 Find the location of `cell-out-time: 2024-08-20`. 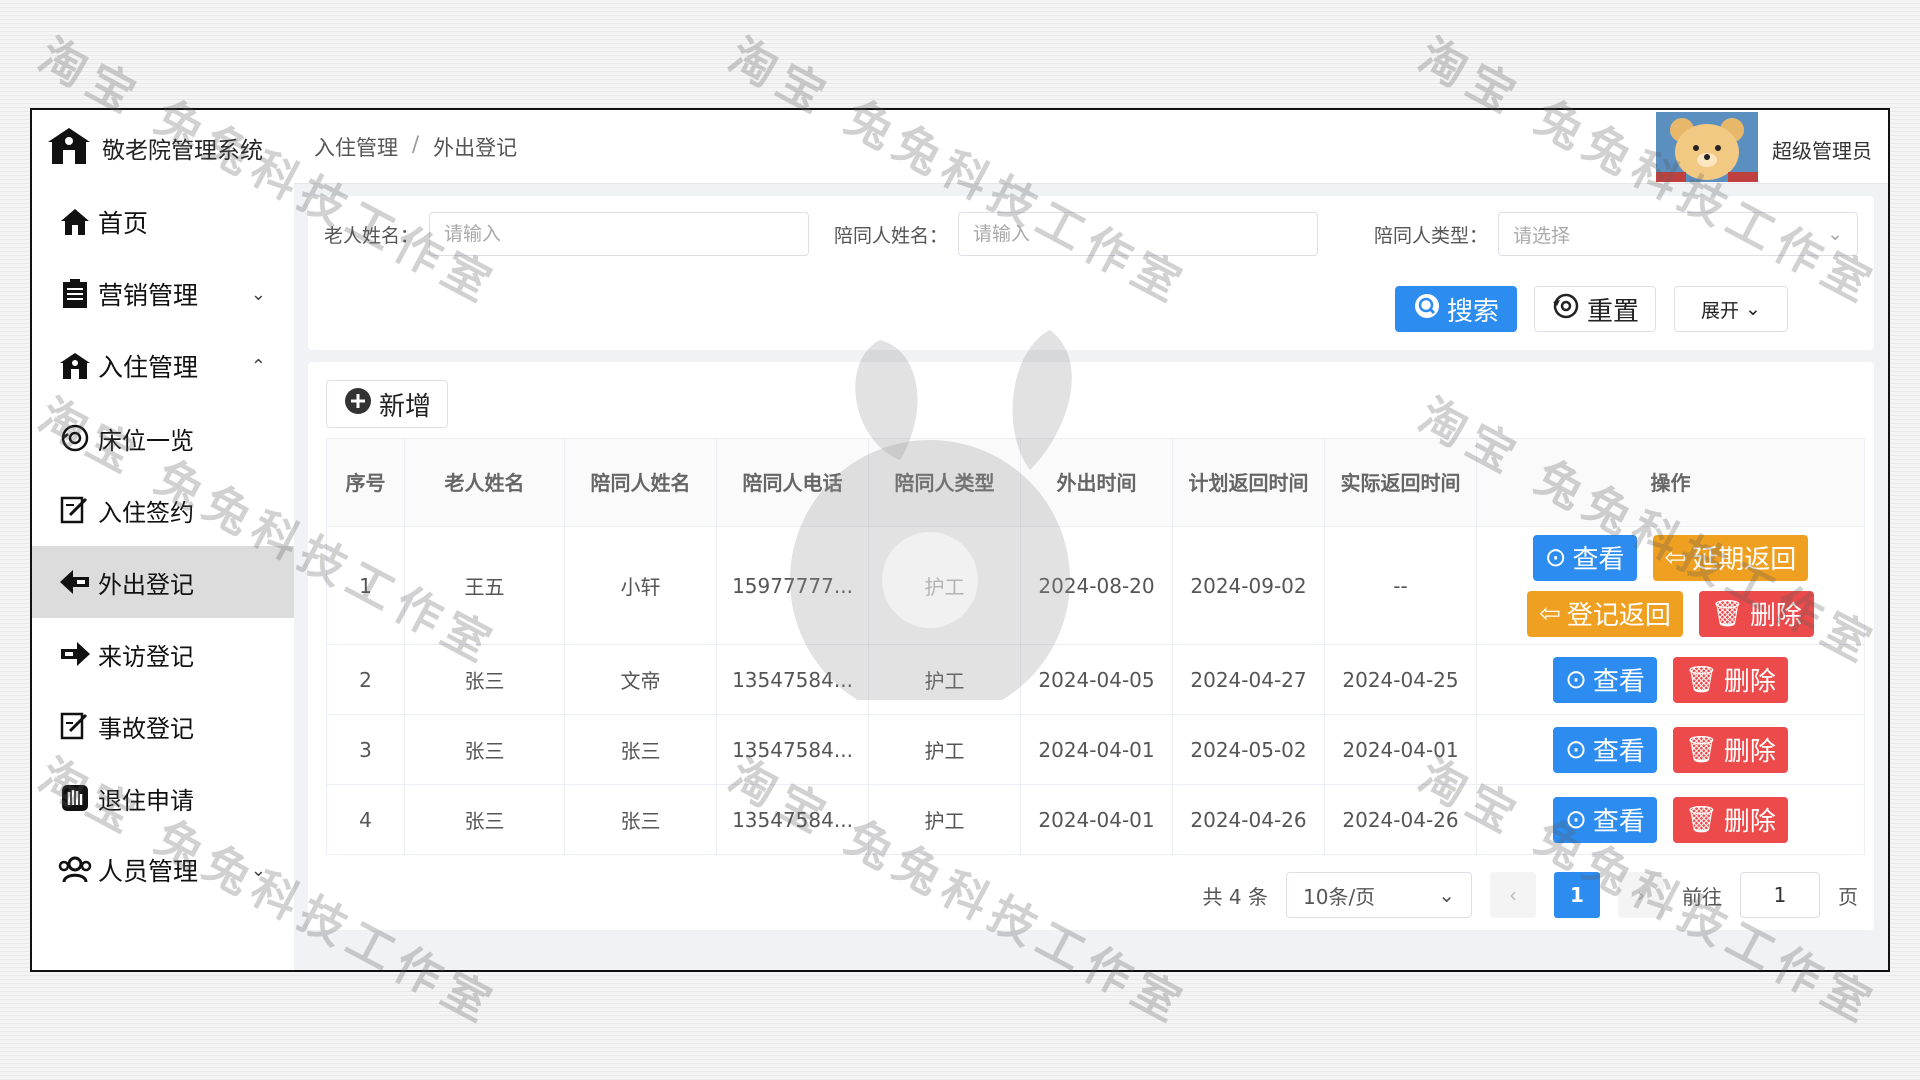

cell-out-time: 2024-08-20 is located at coordinates (1096, 585).